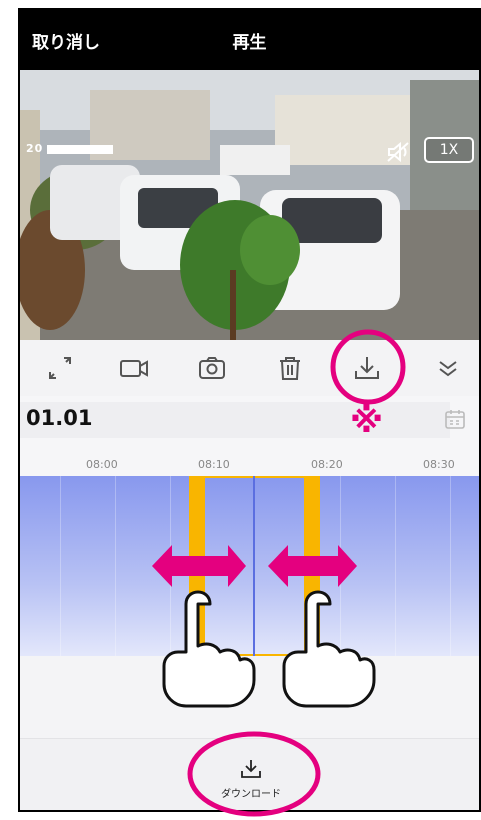  What do you see at coordinates (455, 419) in the screenshot?
I see `calendar-icon` at bounding box center [455, 419].